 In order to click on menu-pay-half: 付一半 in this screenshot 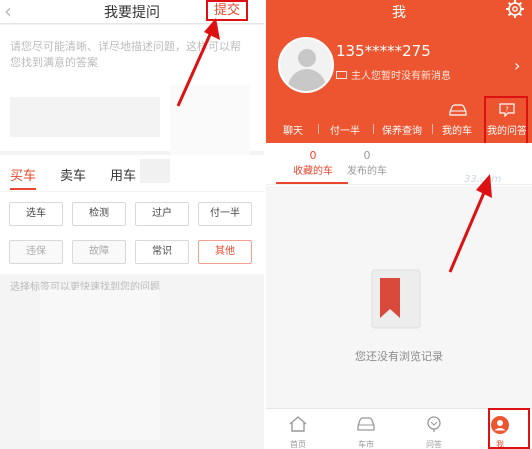, I will do `click(345, 121)`.